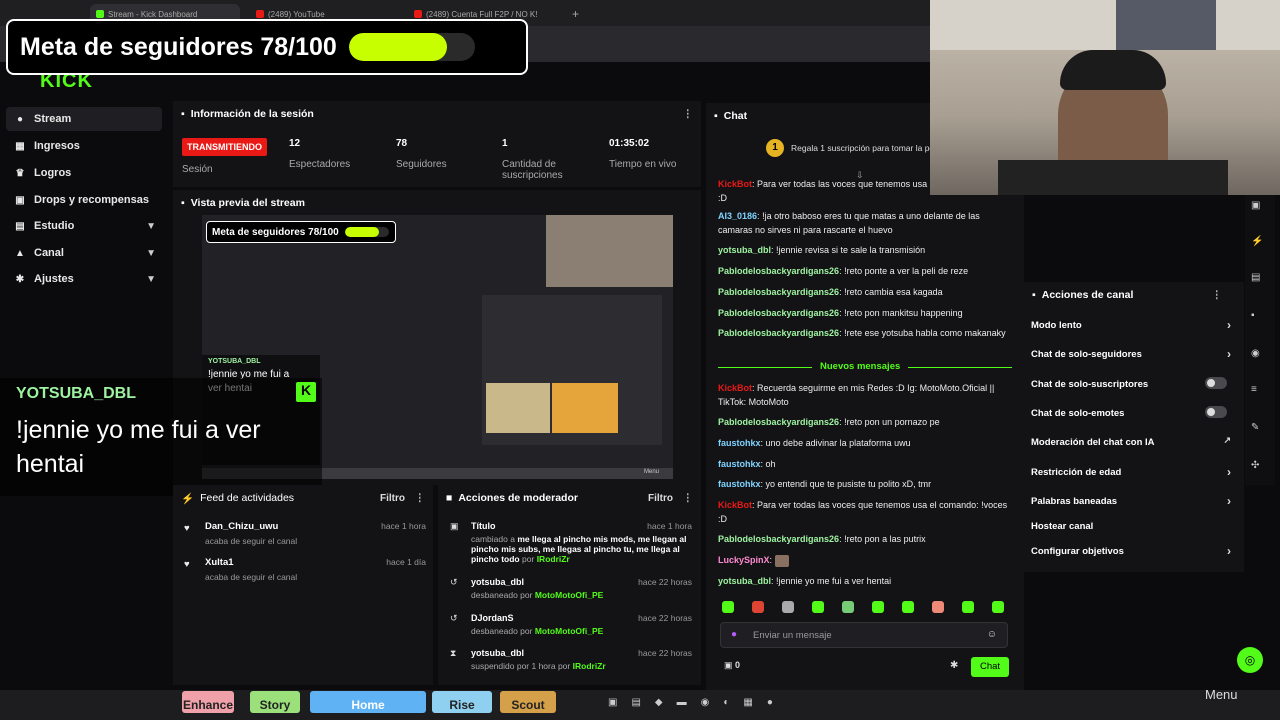 The height and width of the screenshot is (720, 1280). What do you see at coordinates (462, 702) in the screenshot?
I see `game-button-rise: Rise` at bounding box center [462, 702].